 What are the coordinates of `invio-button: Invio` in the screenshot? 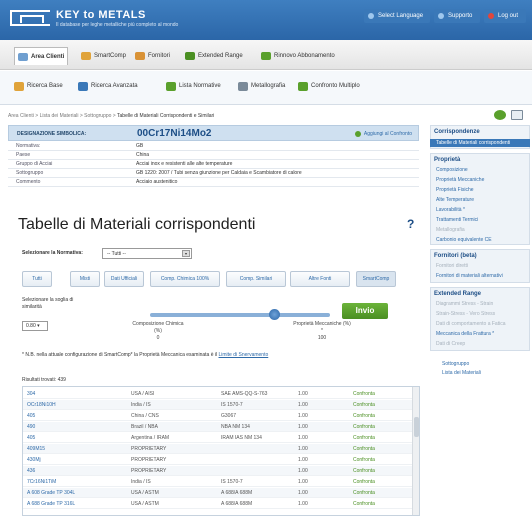 It's located at (365, 311).